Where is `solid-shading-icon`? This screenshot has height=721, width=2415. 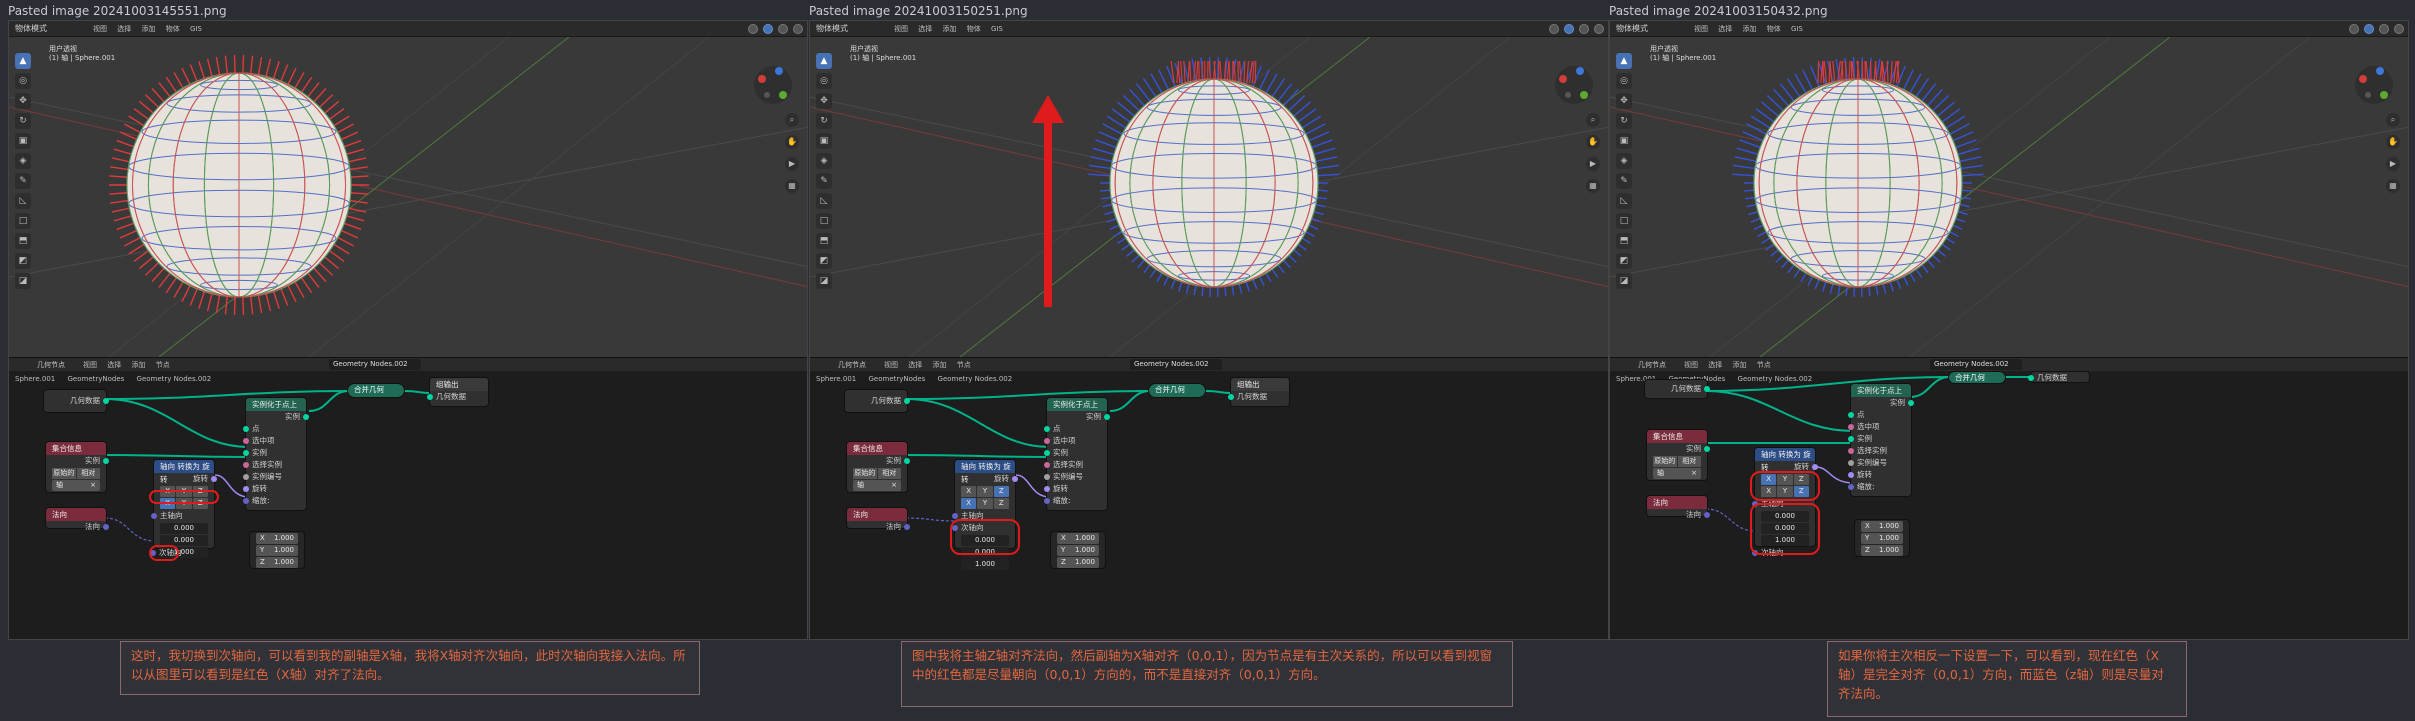 solid-shading-icon is located at coordinates (2369, 29).